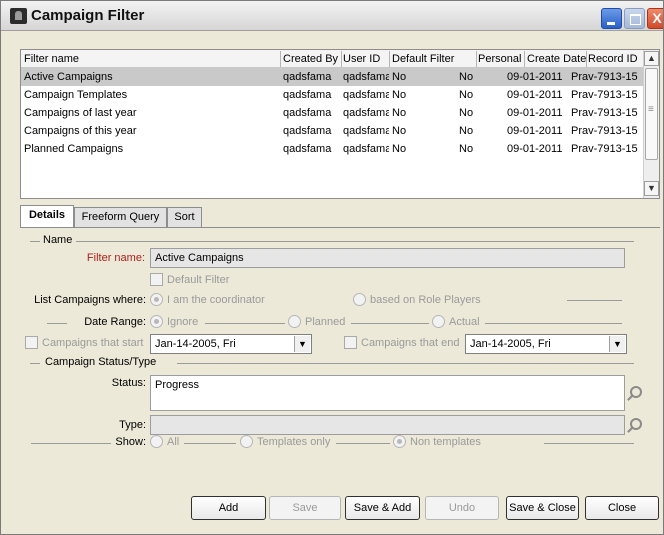  What do you see at coordinates (438, 321) in the screenshot?
I see `date-actual-radio` at bounding box center [438, 321].